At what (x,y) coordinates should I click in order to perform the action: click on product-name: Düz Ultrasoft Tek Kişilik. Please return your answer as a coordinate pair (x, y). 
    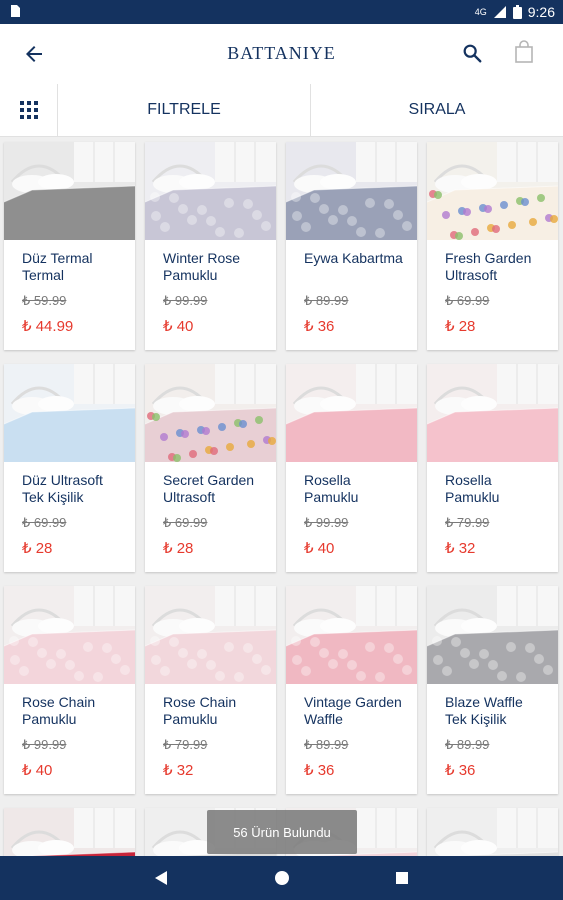
    Looking at the image, I should click on (62, 488).